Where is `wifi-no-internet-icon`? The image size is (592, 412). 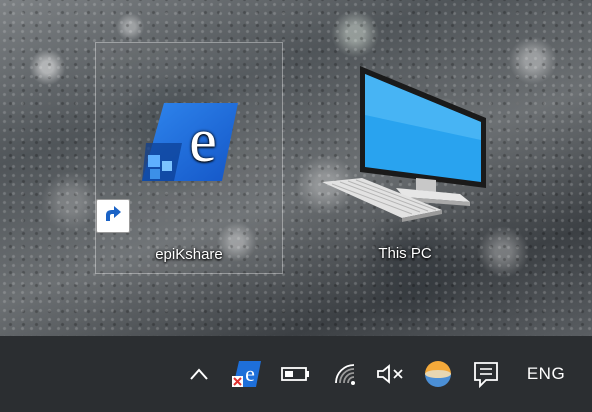 wifi-no-internet-icon is located at coordinates (346, 374).